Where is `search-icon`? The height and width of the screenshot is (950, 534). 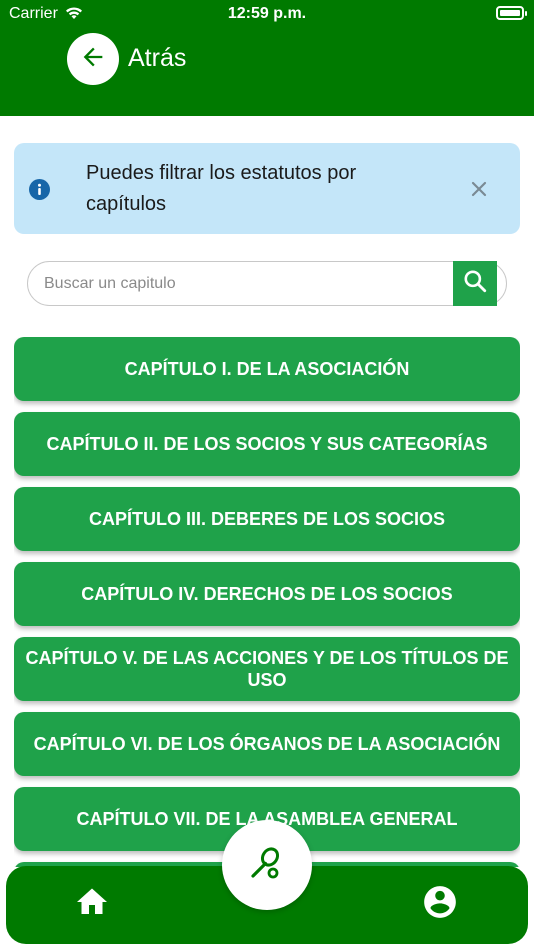 search-icon is located at coordinates (475, 283).